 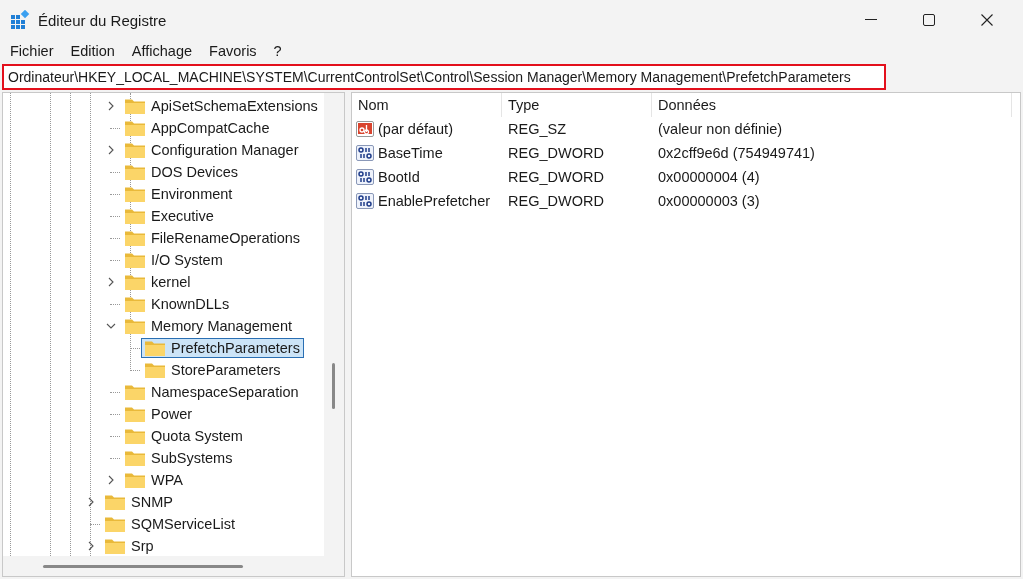 What do you see at coordinates (222, 348) in the screenshot?
I see `tree-item: PrefetchParameters` at bounding box center [222, 348].